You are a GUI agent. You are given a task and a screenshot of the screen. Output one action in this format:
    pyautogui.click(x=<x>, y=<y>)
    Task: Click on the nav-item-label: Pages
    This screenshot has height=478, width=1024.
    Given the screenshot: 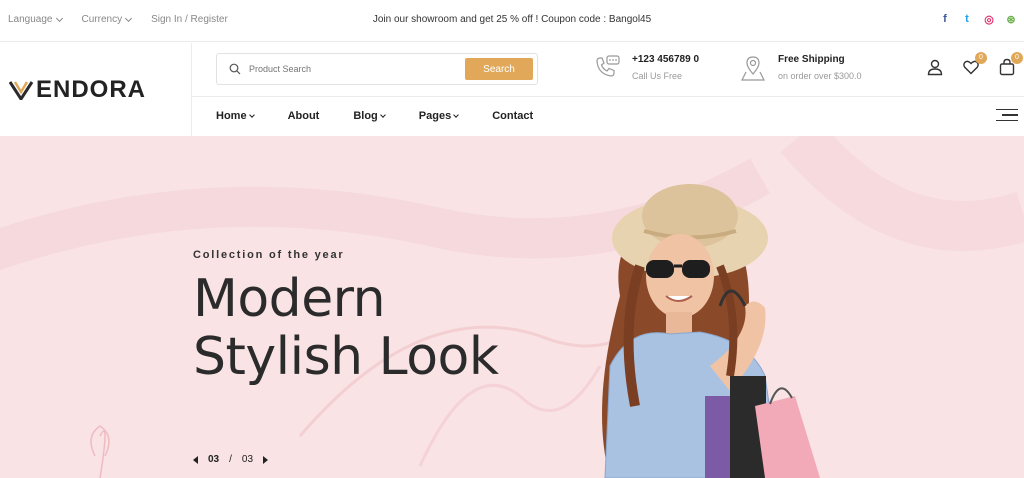 What is the action you would take?
    pyautogui.click(x=435, y=116)
    